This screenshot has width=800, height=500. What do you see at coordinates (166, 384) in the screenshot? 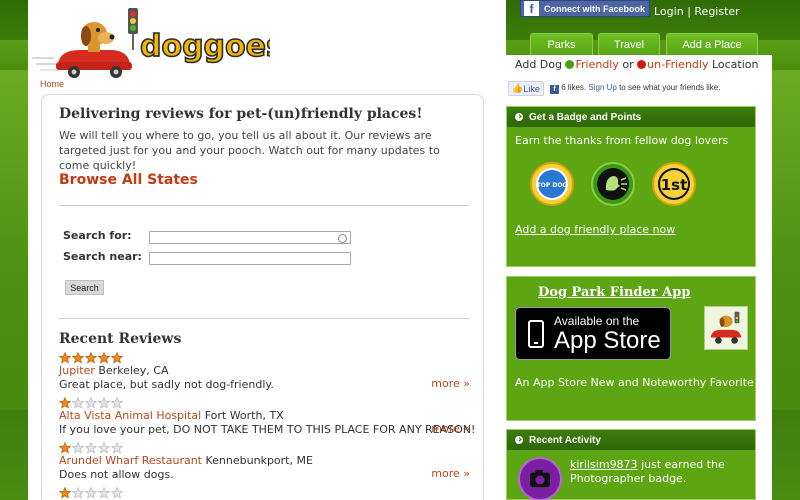
I see `review-text: Great place, but sadly not dog-friendly.` at bounding box center [166, 384].